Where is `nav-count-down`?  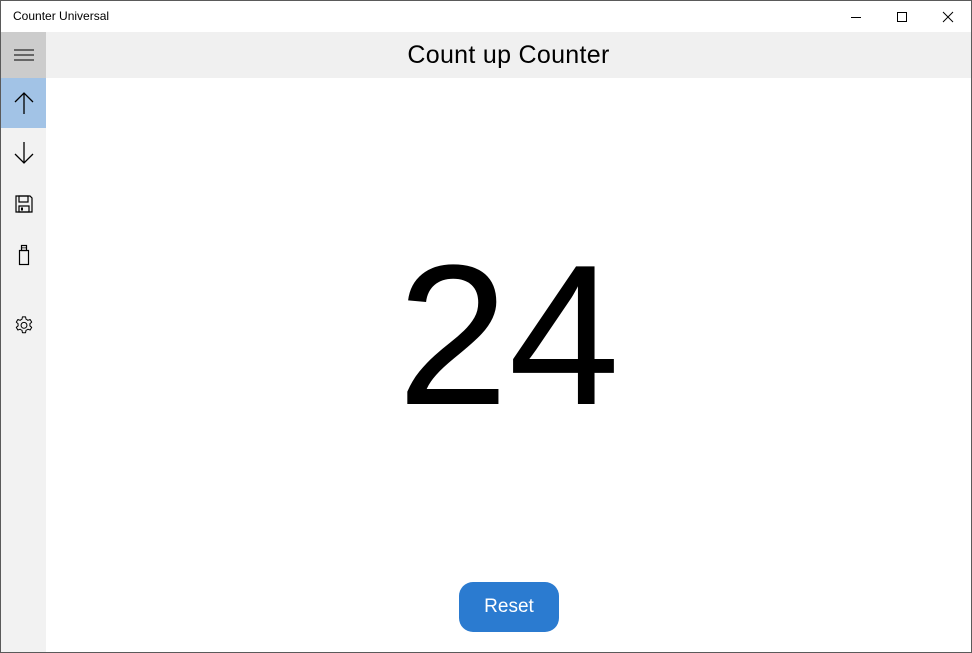
nav-count-down is located at coordinates (23, 153).